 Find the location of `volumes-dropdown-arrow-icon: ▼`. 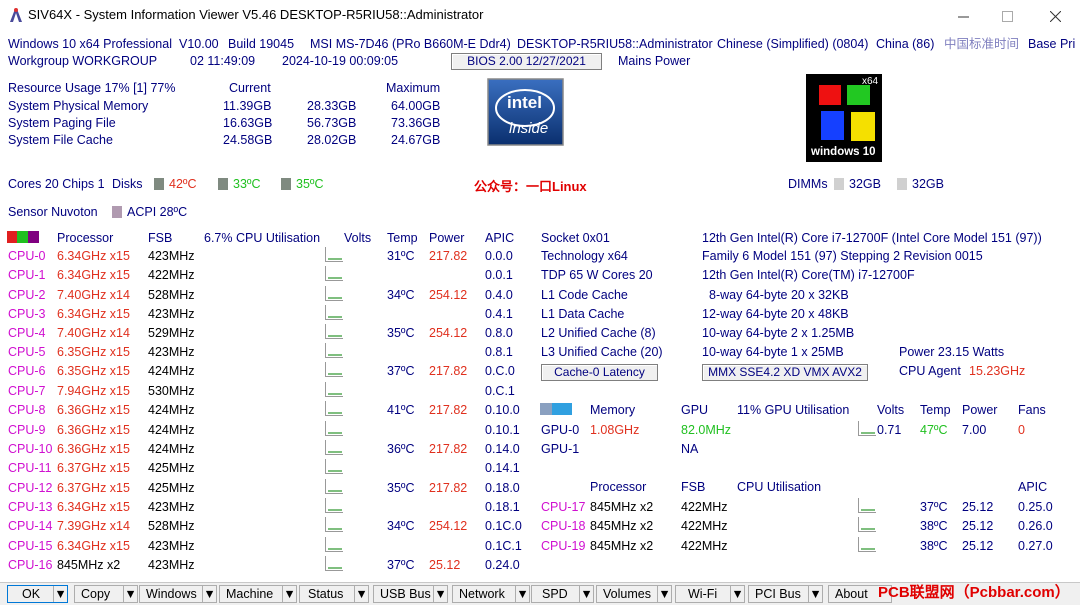

volumes-dropdown-arrow-icon: ▼ is located at coordinates (664, 594).